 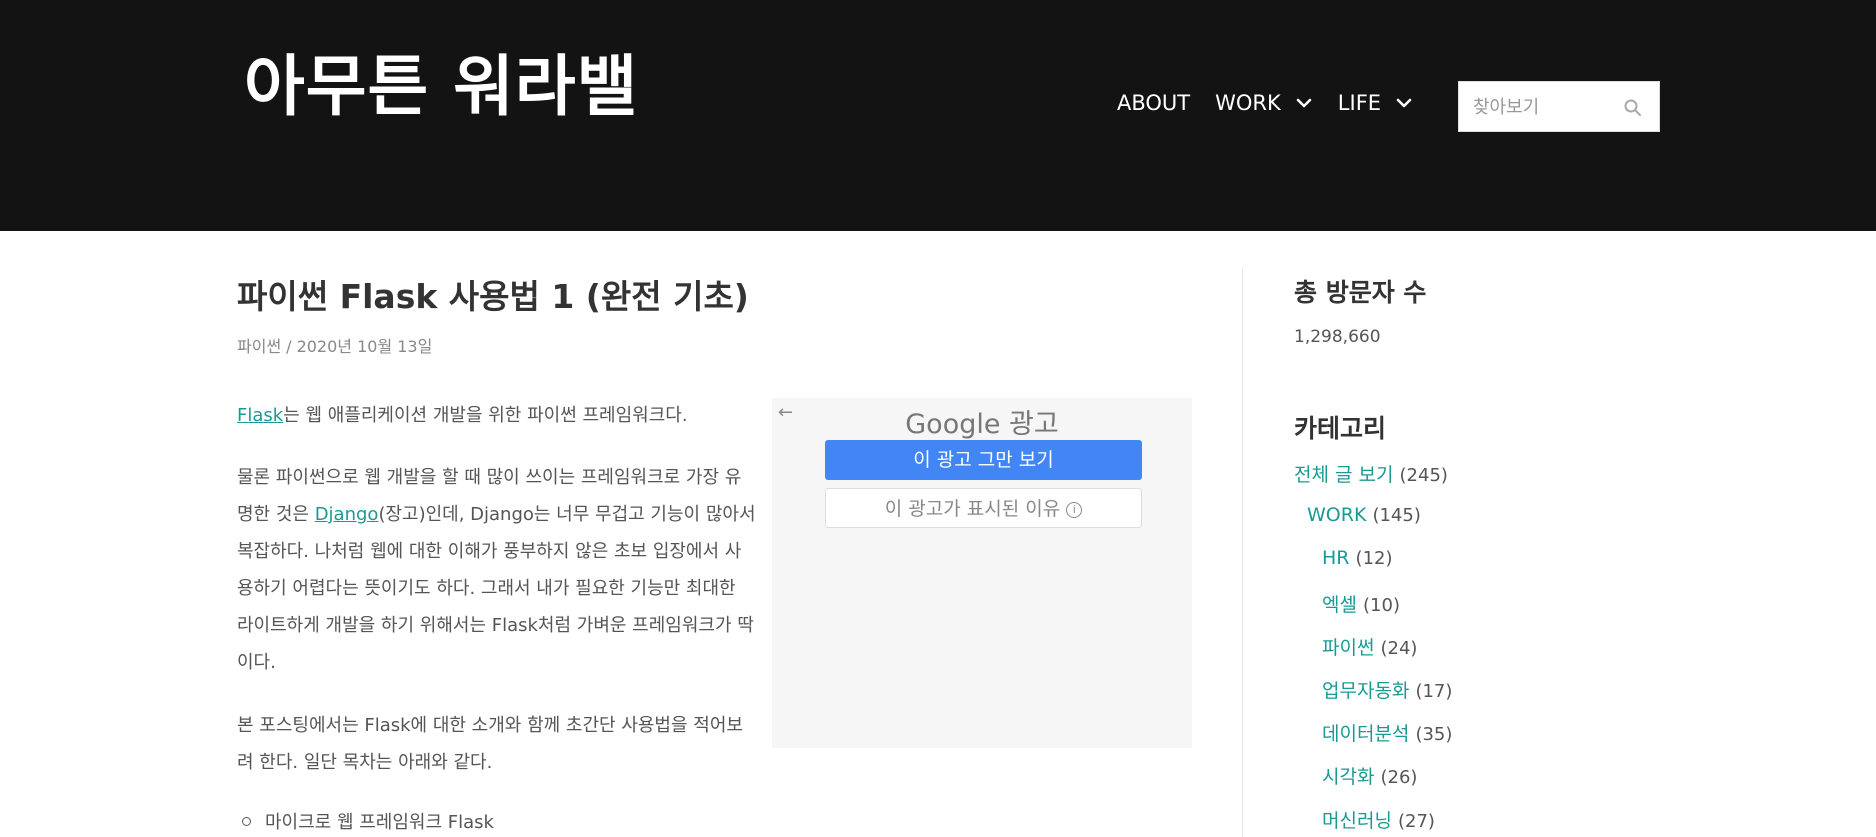 I want to click on nav-item-about: ABOUT, so click(x=1153, y=103).